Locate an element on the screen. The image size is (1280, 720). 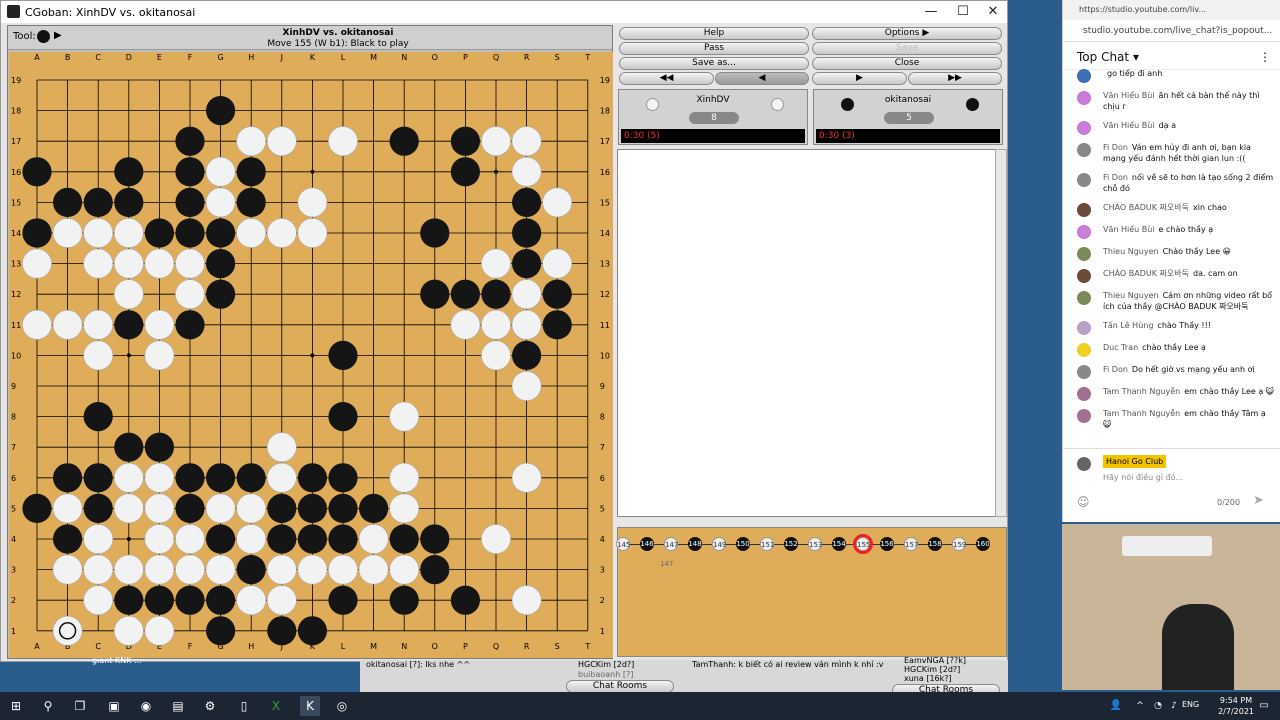
emoji-icon: ☺ is located at coordinates (1083, 502).